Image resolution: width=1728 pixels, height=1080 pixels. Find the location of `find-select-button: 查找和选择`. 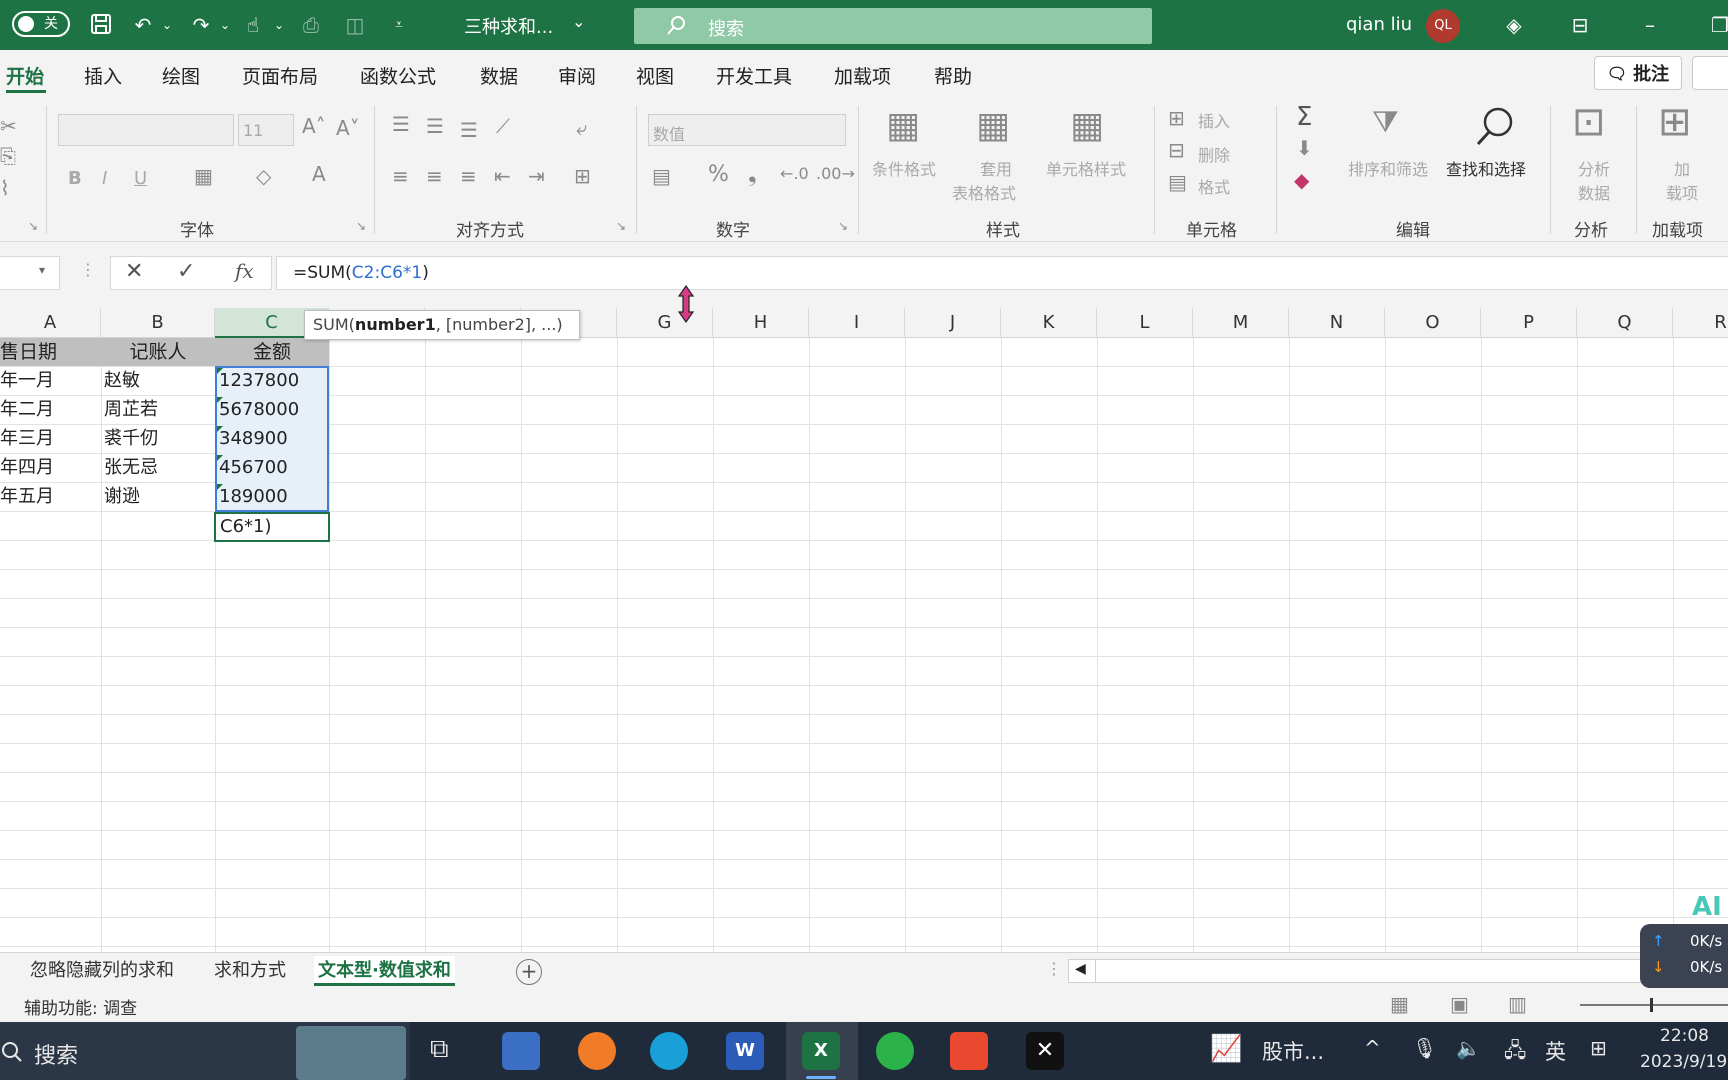

find-select-button: 查找和选择 is located at coordinates (1486, 168).